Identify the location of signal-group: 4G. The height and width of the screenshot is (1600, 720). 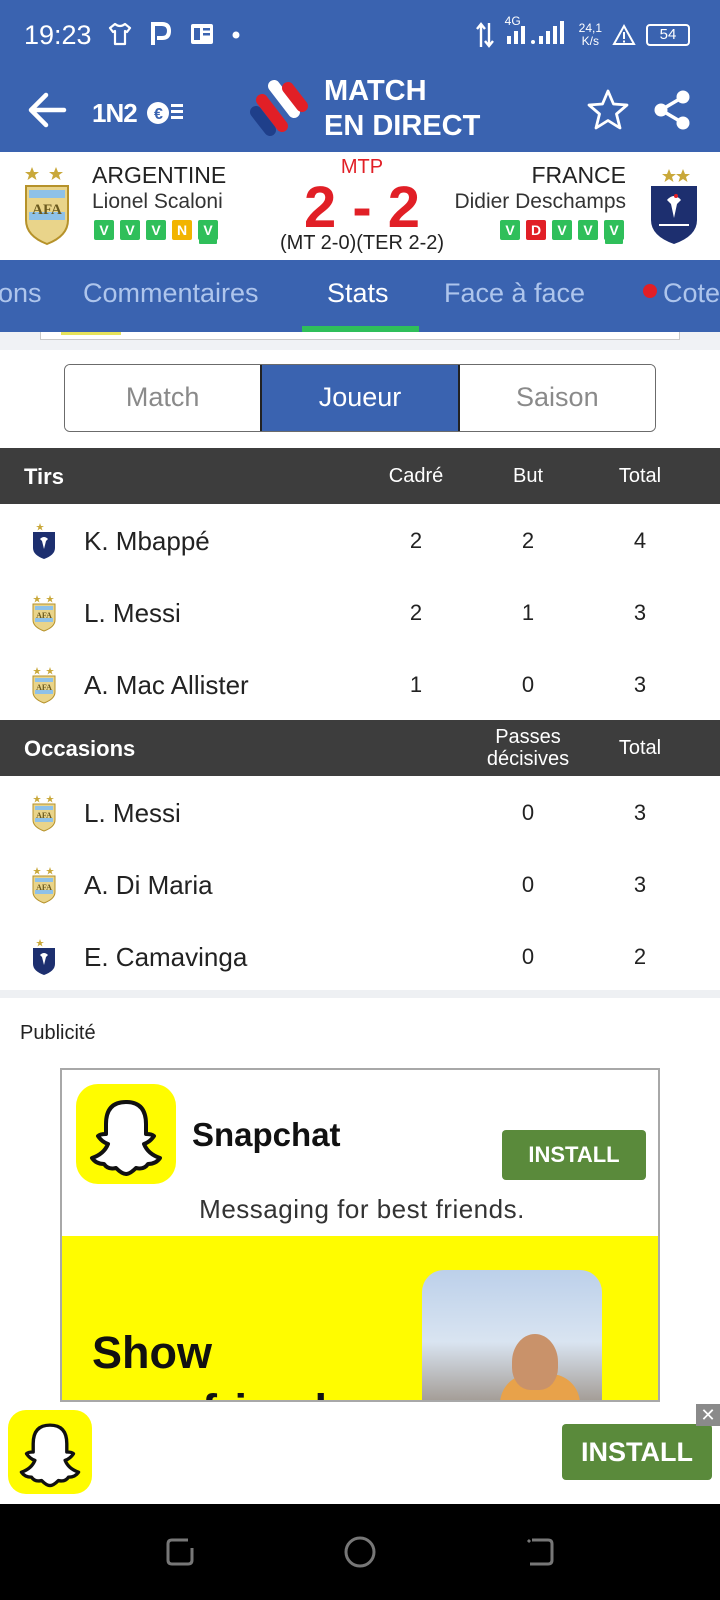
(537, 33).